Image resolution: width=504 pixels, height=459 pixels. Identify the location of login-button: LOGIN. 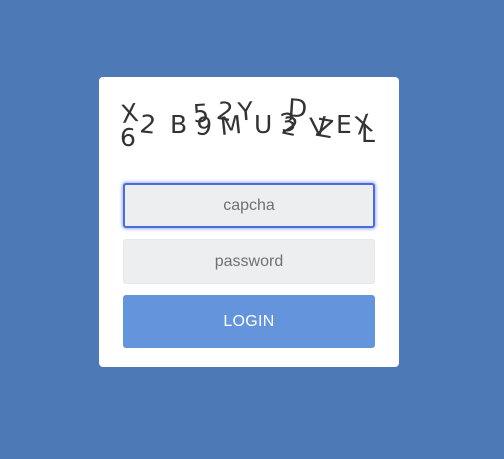
(249, 321).